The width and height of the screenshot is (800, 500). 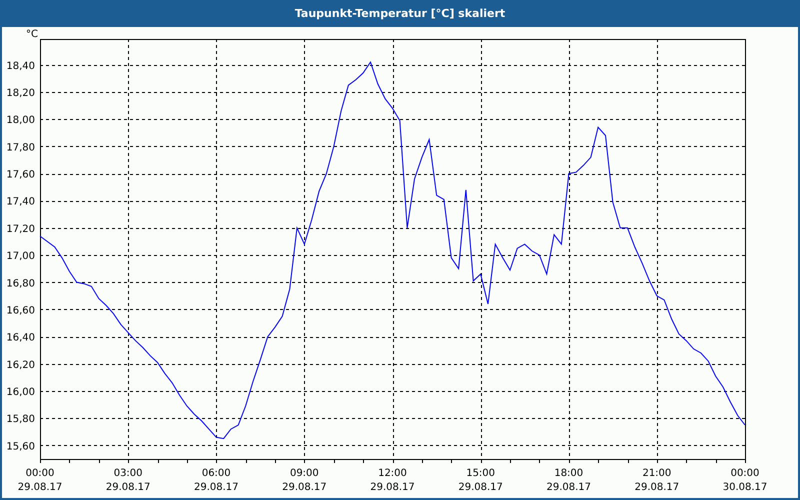 What do you see at coordinates (20, 120) in the screenshot?
I see `y-tick-label: 18,00` at bounding box center [20, 120].